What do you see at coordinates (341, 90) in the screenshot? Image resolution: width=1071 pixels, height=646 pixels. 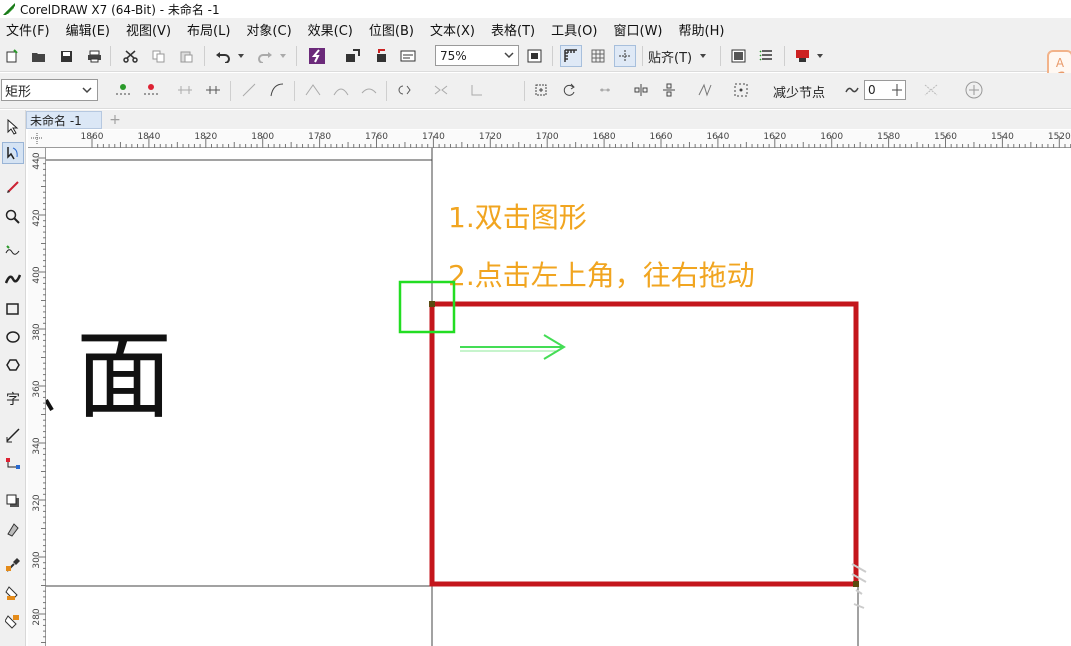 I see `make-node-smooth-icon` at bounding box center [341, 90].